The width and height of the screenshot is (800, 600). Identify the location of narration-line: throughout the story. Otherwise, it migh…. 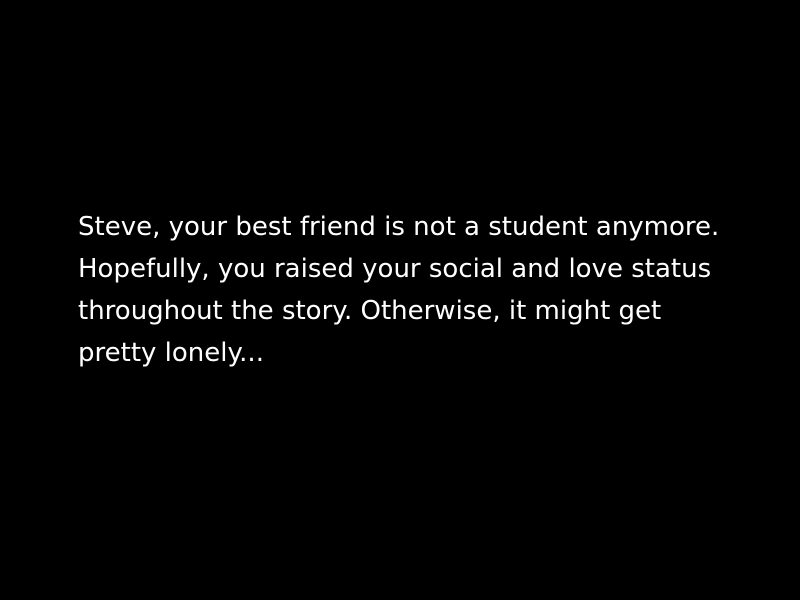
(370, 311).